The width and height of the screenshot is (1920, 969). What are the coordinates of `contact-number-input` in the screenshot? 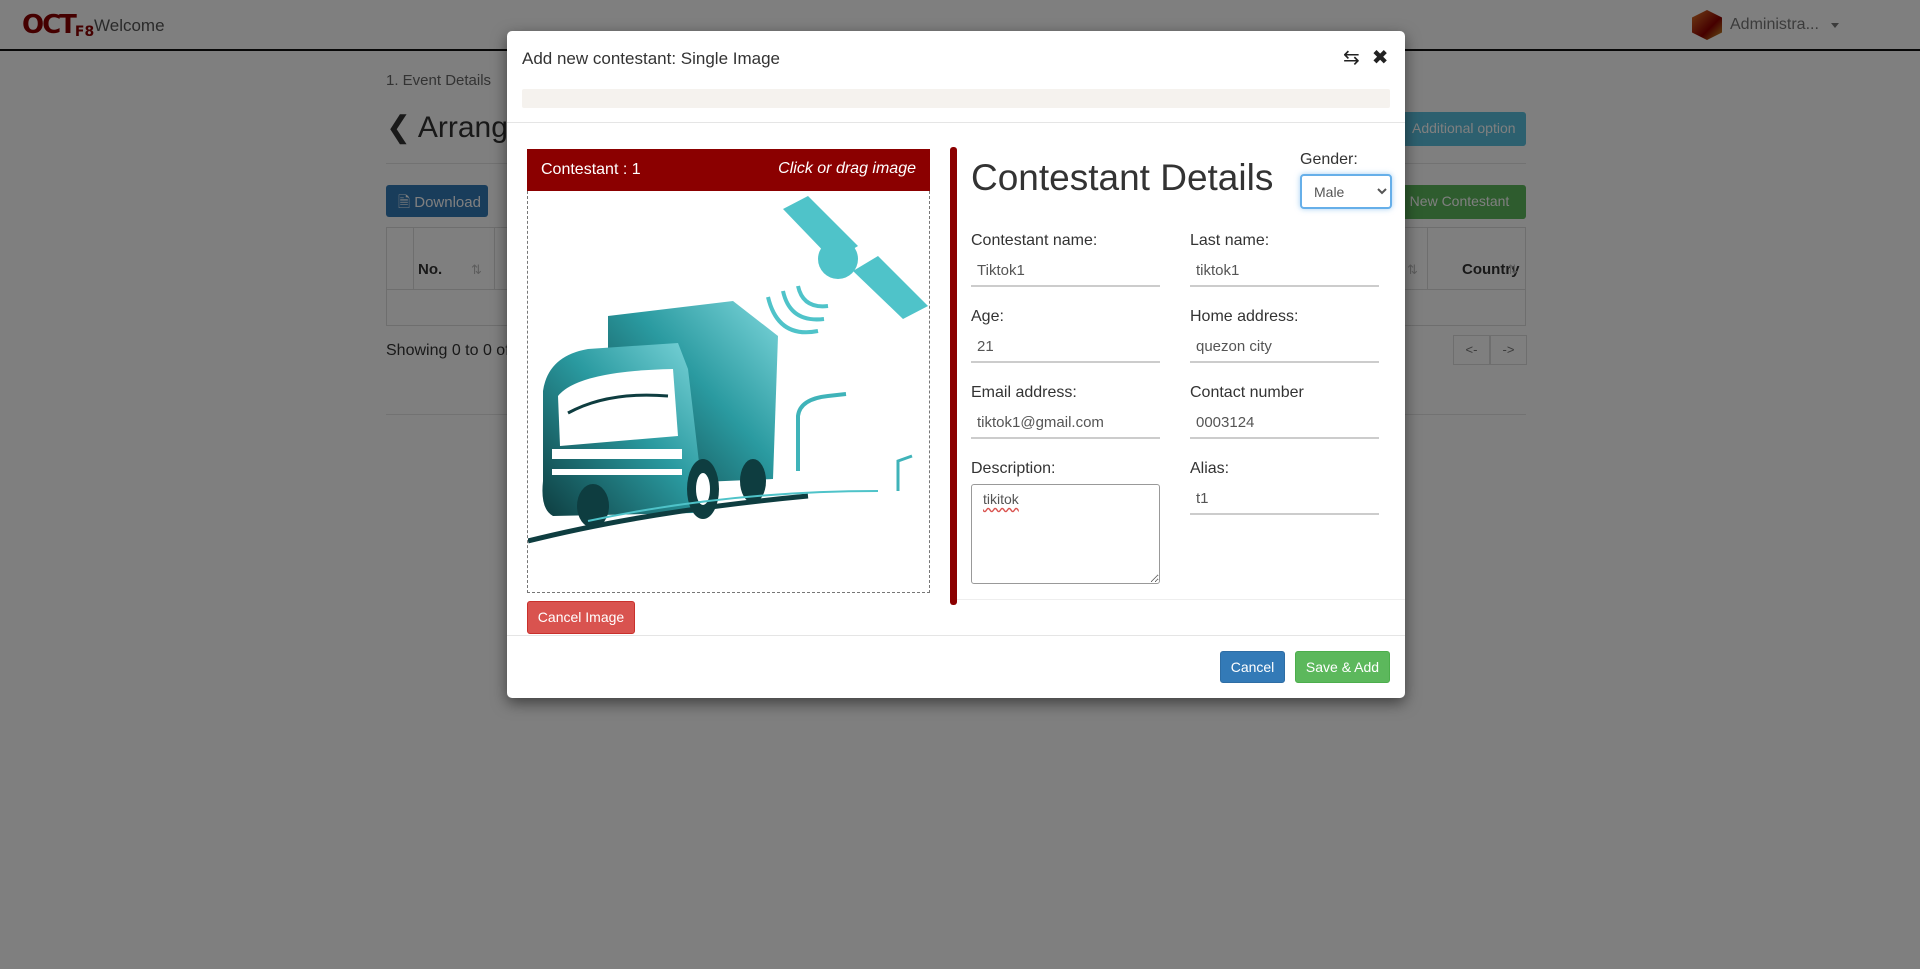 It's located at (1284, 423).